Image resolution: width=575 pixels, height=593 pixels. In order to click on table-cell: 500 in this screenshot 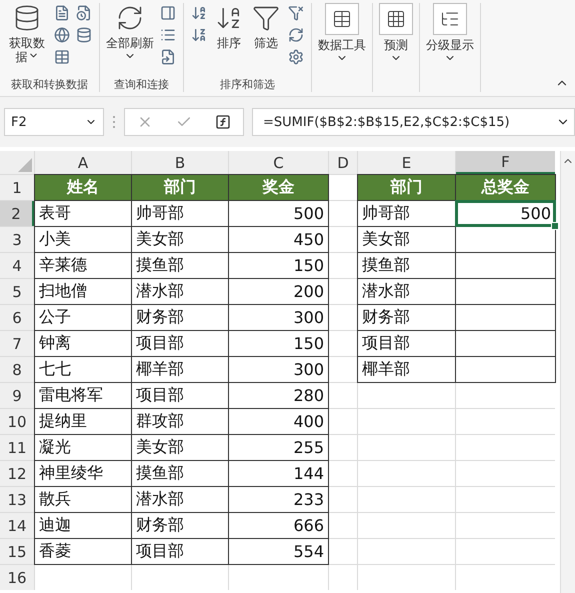, I will do `click(278, 213)`.